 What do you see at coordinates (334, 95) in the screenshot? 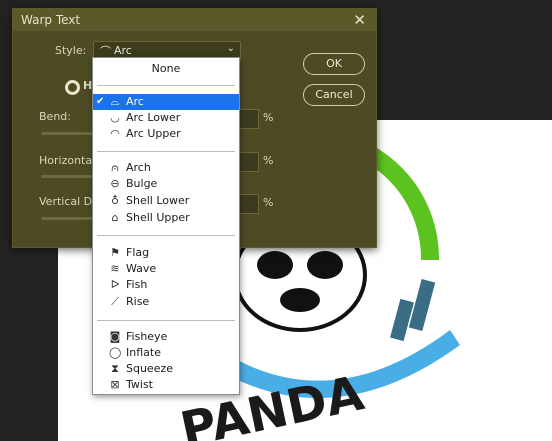
I see `cancel-button: Cancel` at bounding box center [334, 95].